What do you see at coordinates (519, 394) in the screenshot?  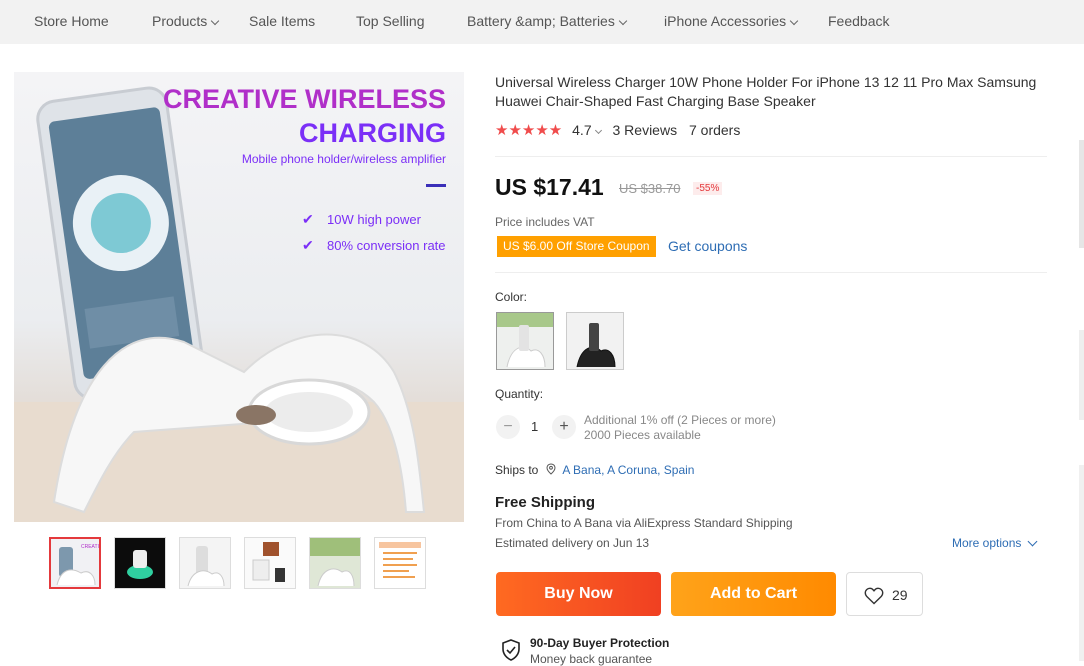 I see `quantity-label: Quantity:` at bounding box center [519, 394].